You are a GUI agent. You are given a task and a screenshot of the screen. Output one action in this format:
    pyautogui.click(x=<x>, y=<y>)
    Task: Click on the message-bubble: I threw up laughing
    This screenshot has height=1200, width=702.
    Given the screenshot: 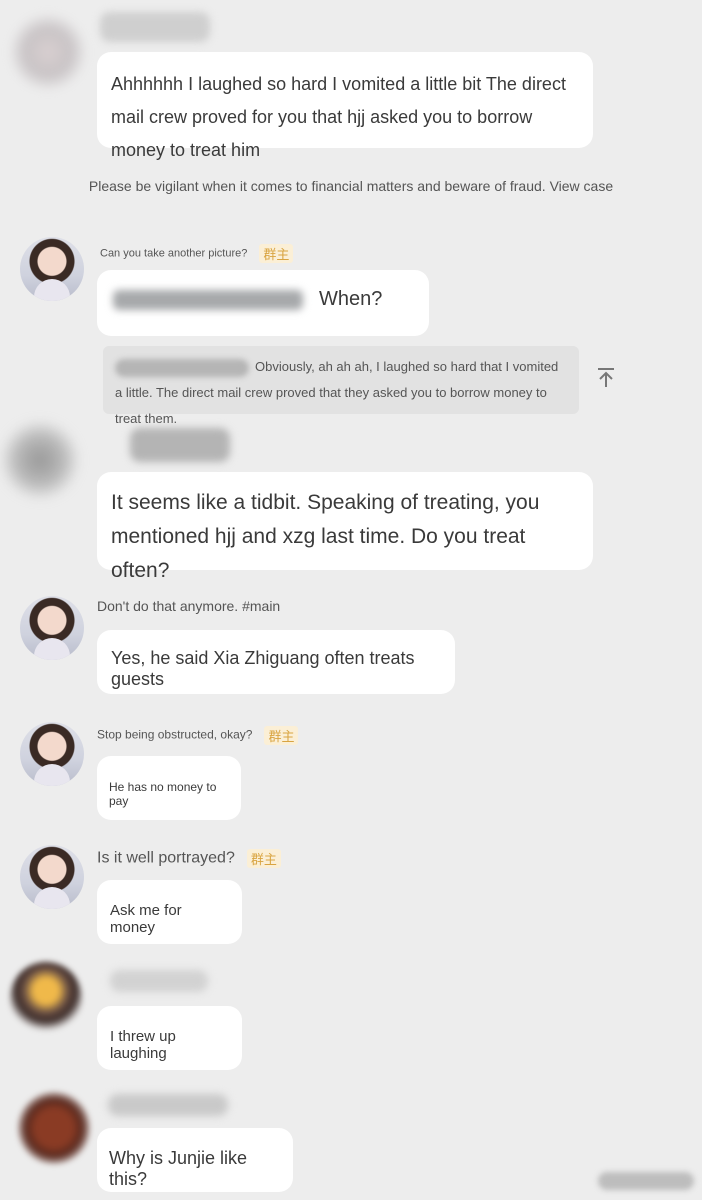 What is the action you would take?
    pyautogui.click(x=169, y=1038)
    